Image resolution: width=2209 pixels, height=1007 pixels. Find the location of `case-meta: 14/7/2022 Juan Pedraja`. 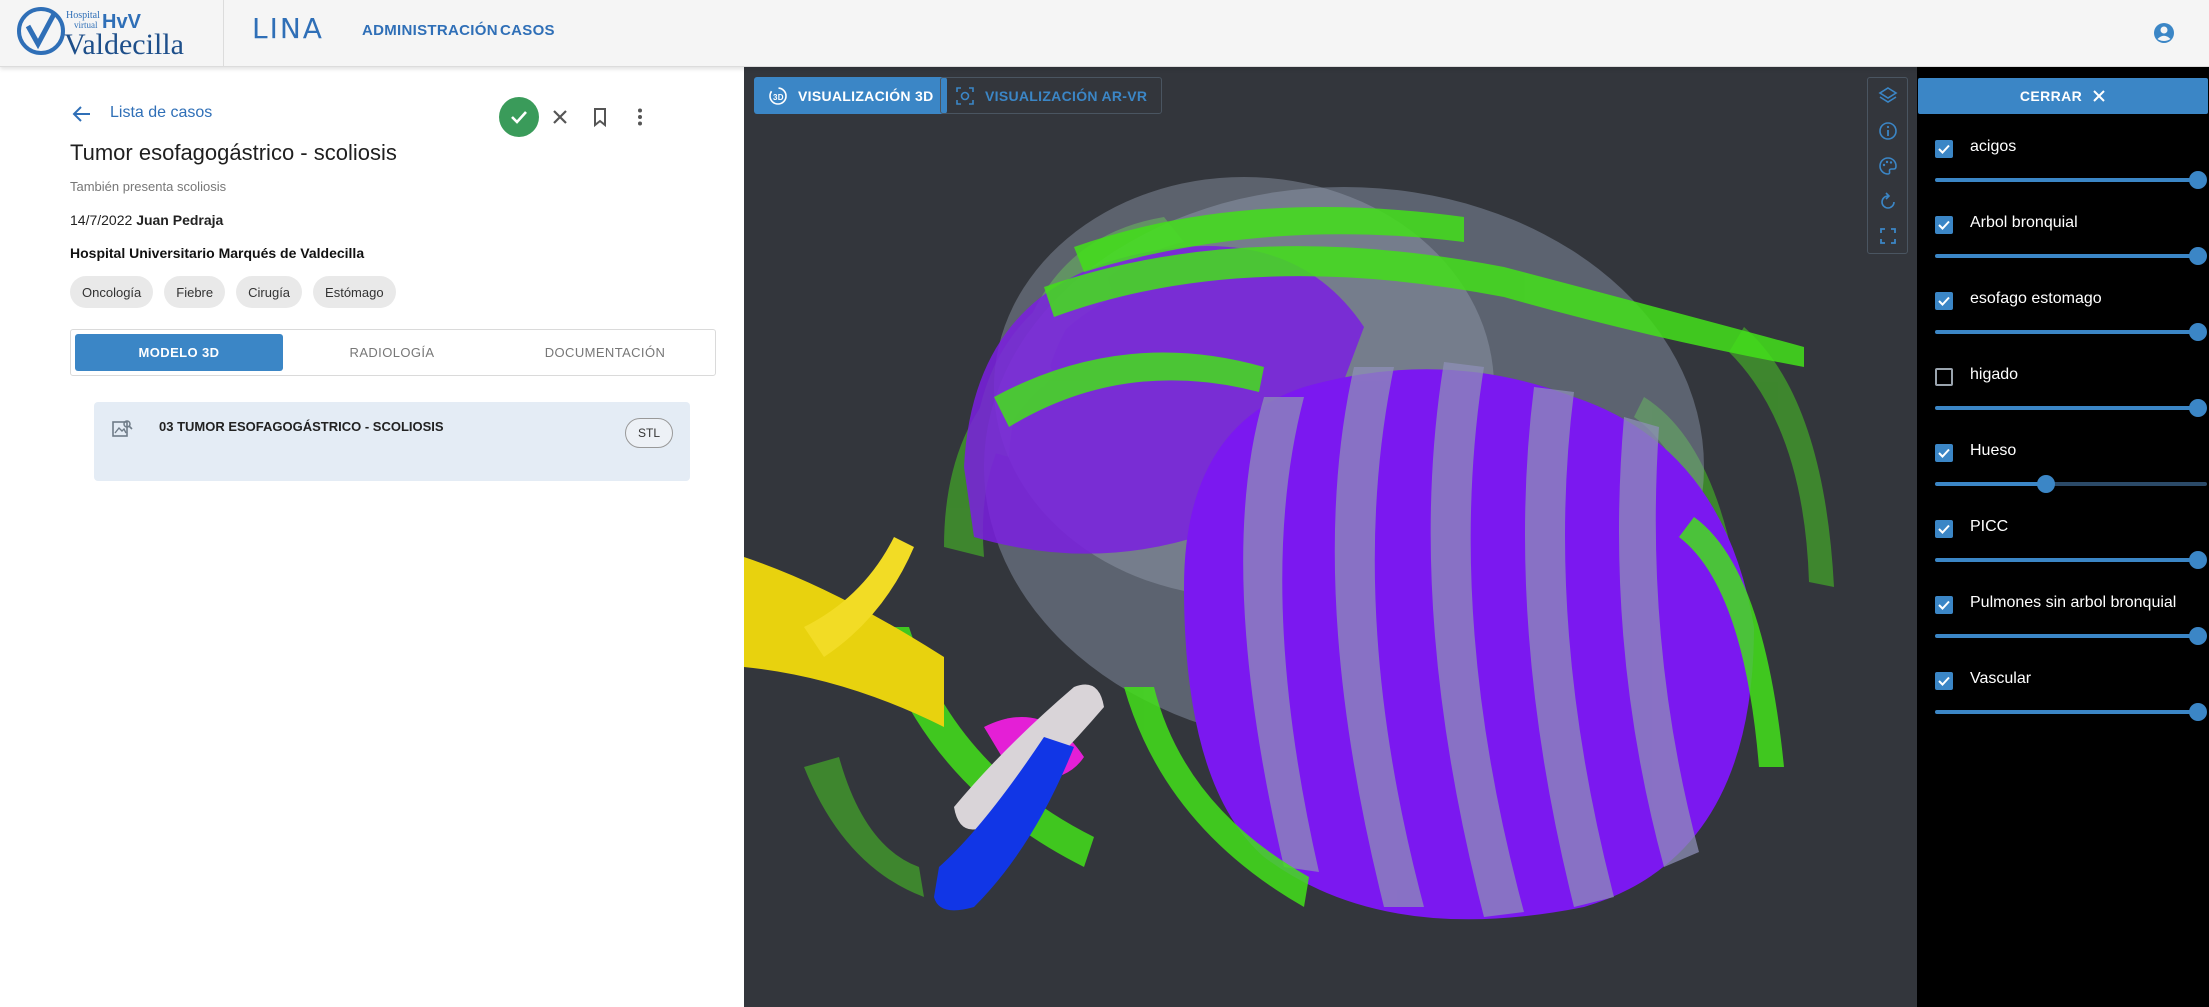

case-meta: 14/7/2022 Juan Pedraja is located at coordinates (146, 220).